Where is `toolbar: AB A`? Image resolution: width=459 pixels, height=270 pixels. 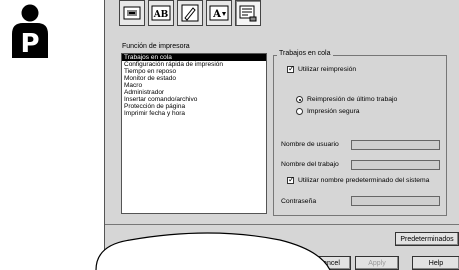 toolbar: AB A is located at coordinates (190, 15).